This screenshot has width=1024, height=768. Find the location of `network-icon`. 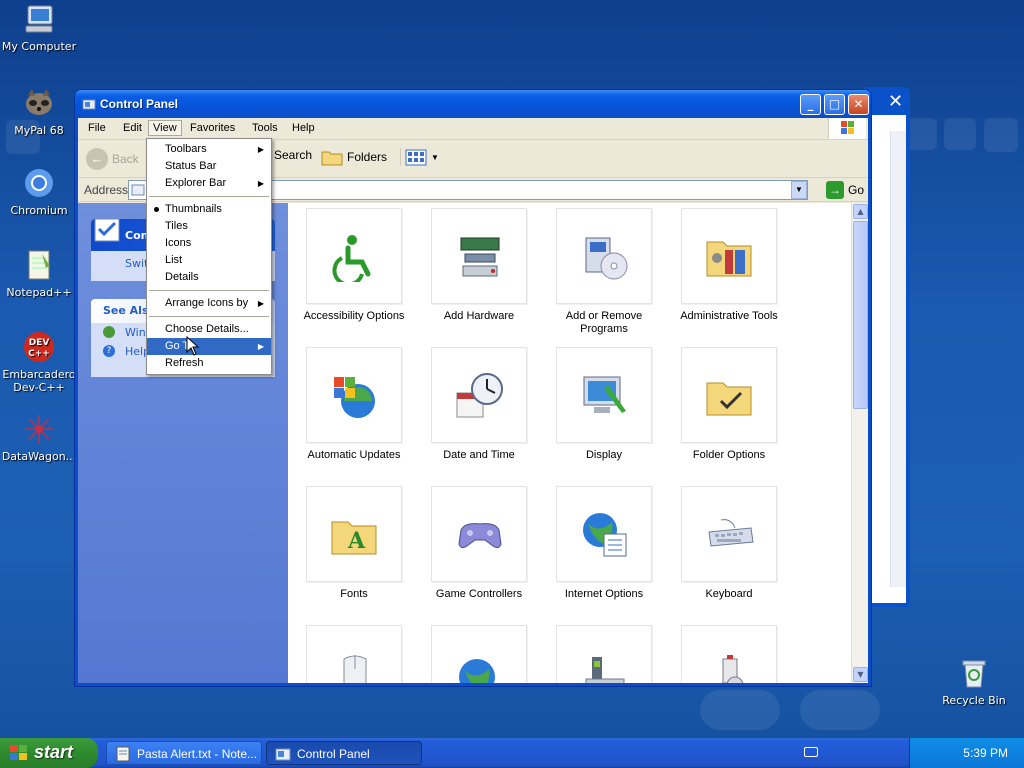

network-icon is located at coordinates (479, 654).